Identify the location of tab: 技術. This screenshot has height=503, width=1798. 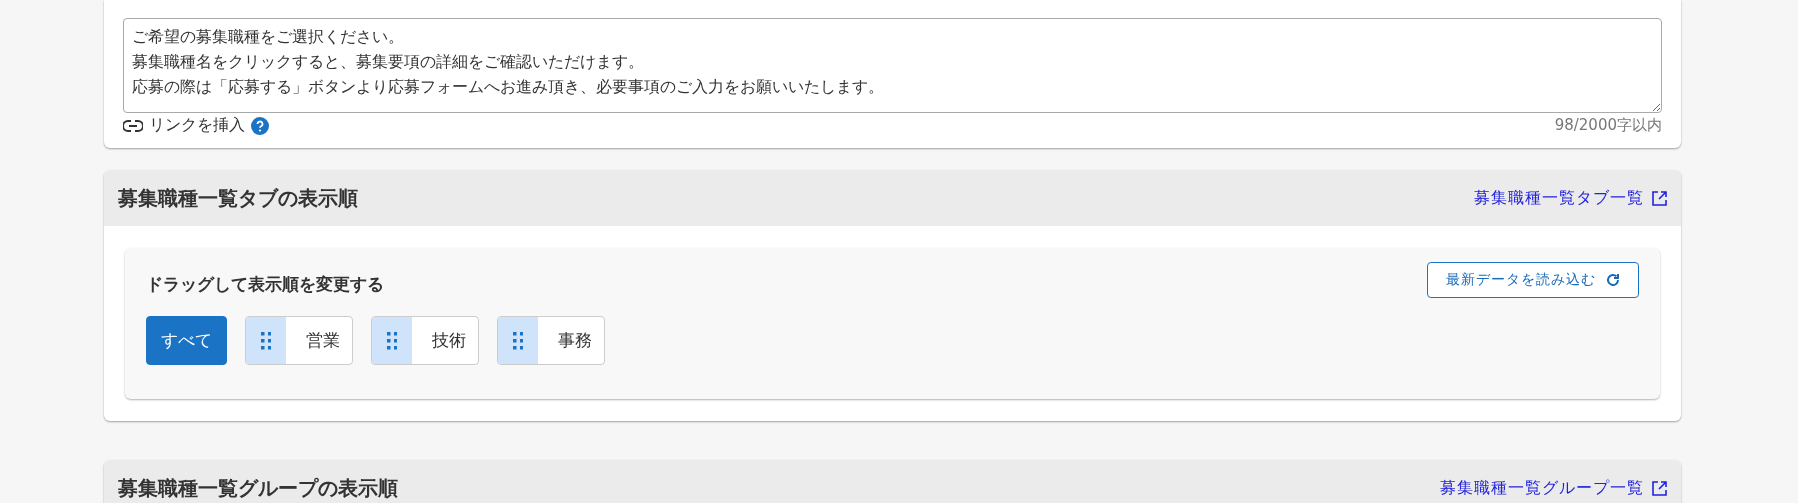
(425, 340).